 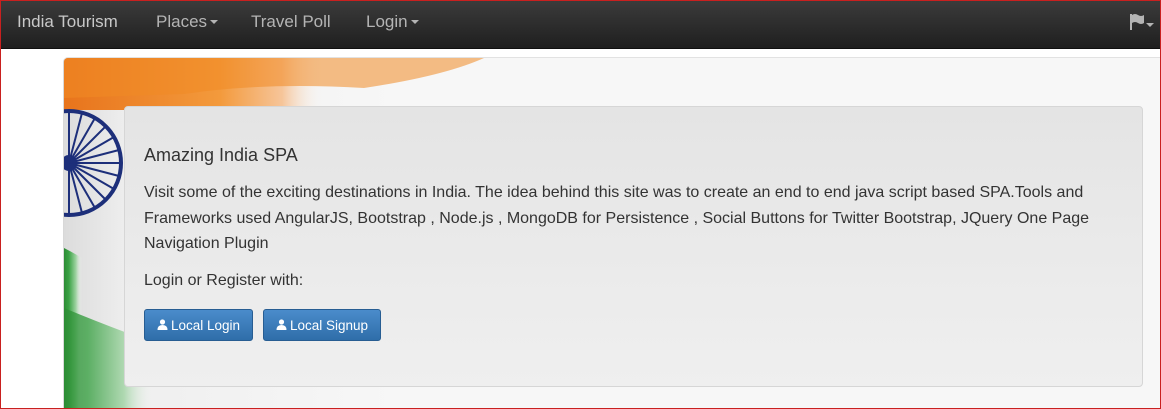 I want to click on nav-login-dropdown: Login, so click(x=392, y=22).